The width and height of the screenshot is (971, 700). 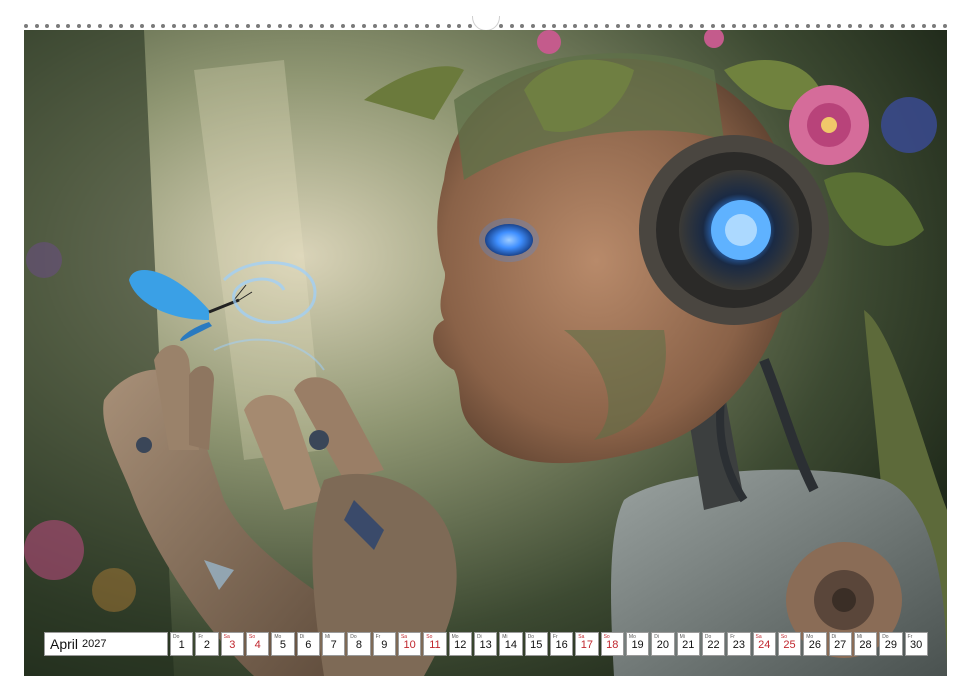 I want to click on day-number: 13, so click(x=485, y=645).